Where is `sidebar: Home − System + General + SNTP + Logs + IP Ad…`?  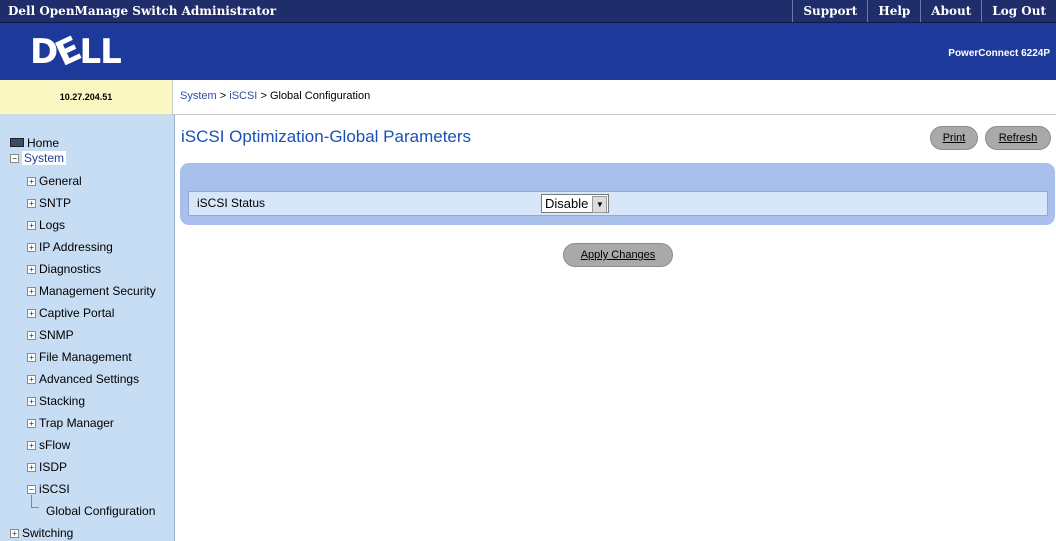
sidebar: Home − System + General + SNTP + Logs + IP Ad… is located at coordinates (87, 328).